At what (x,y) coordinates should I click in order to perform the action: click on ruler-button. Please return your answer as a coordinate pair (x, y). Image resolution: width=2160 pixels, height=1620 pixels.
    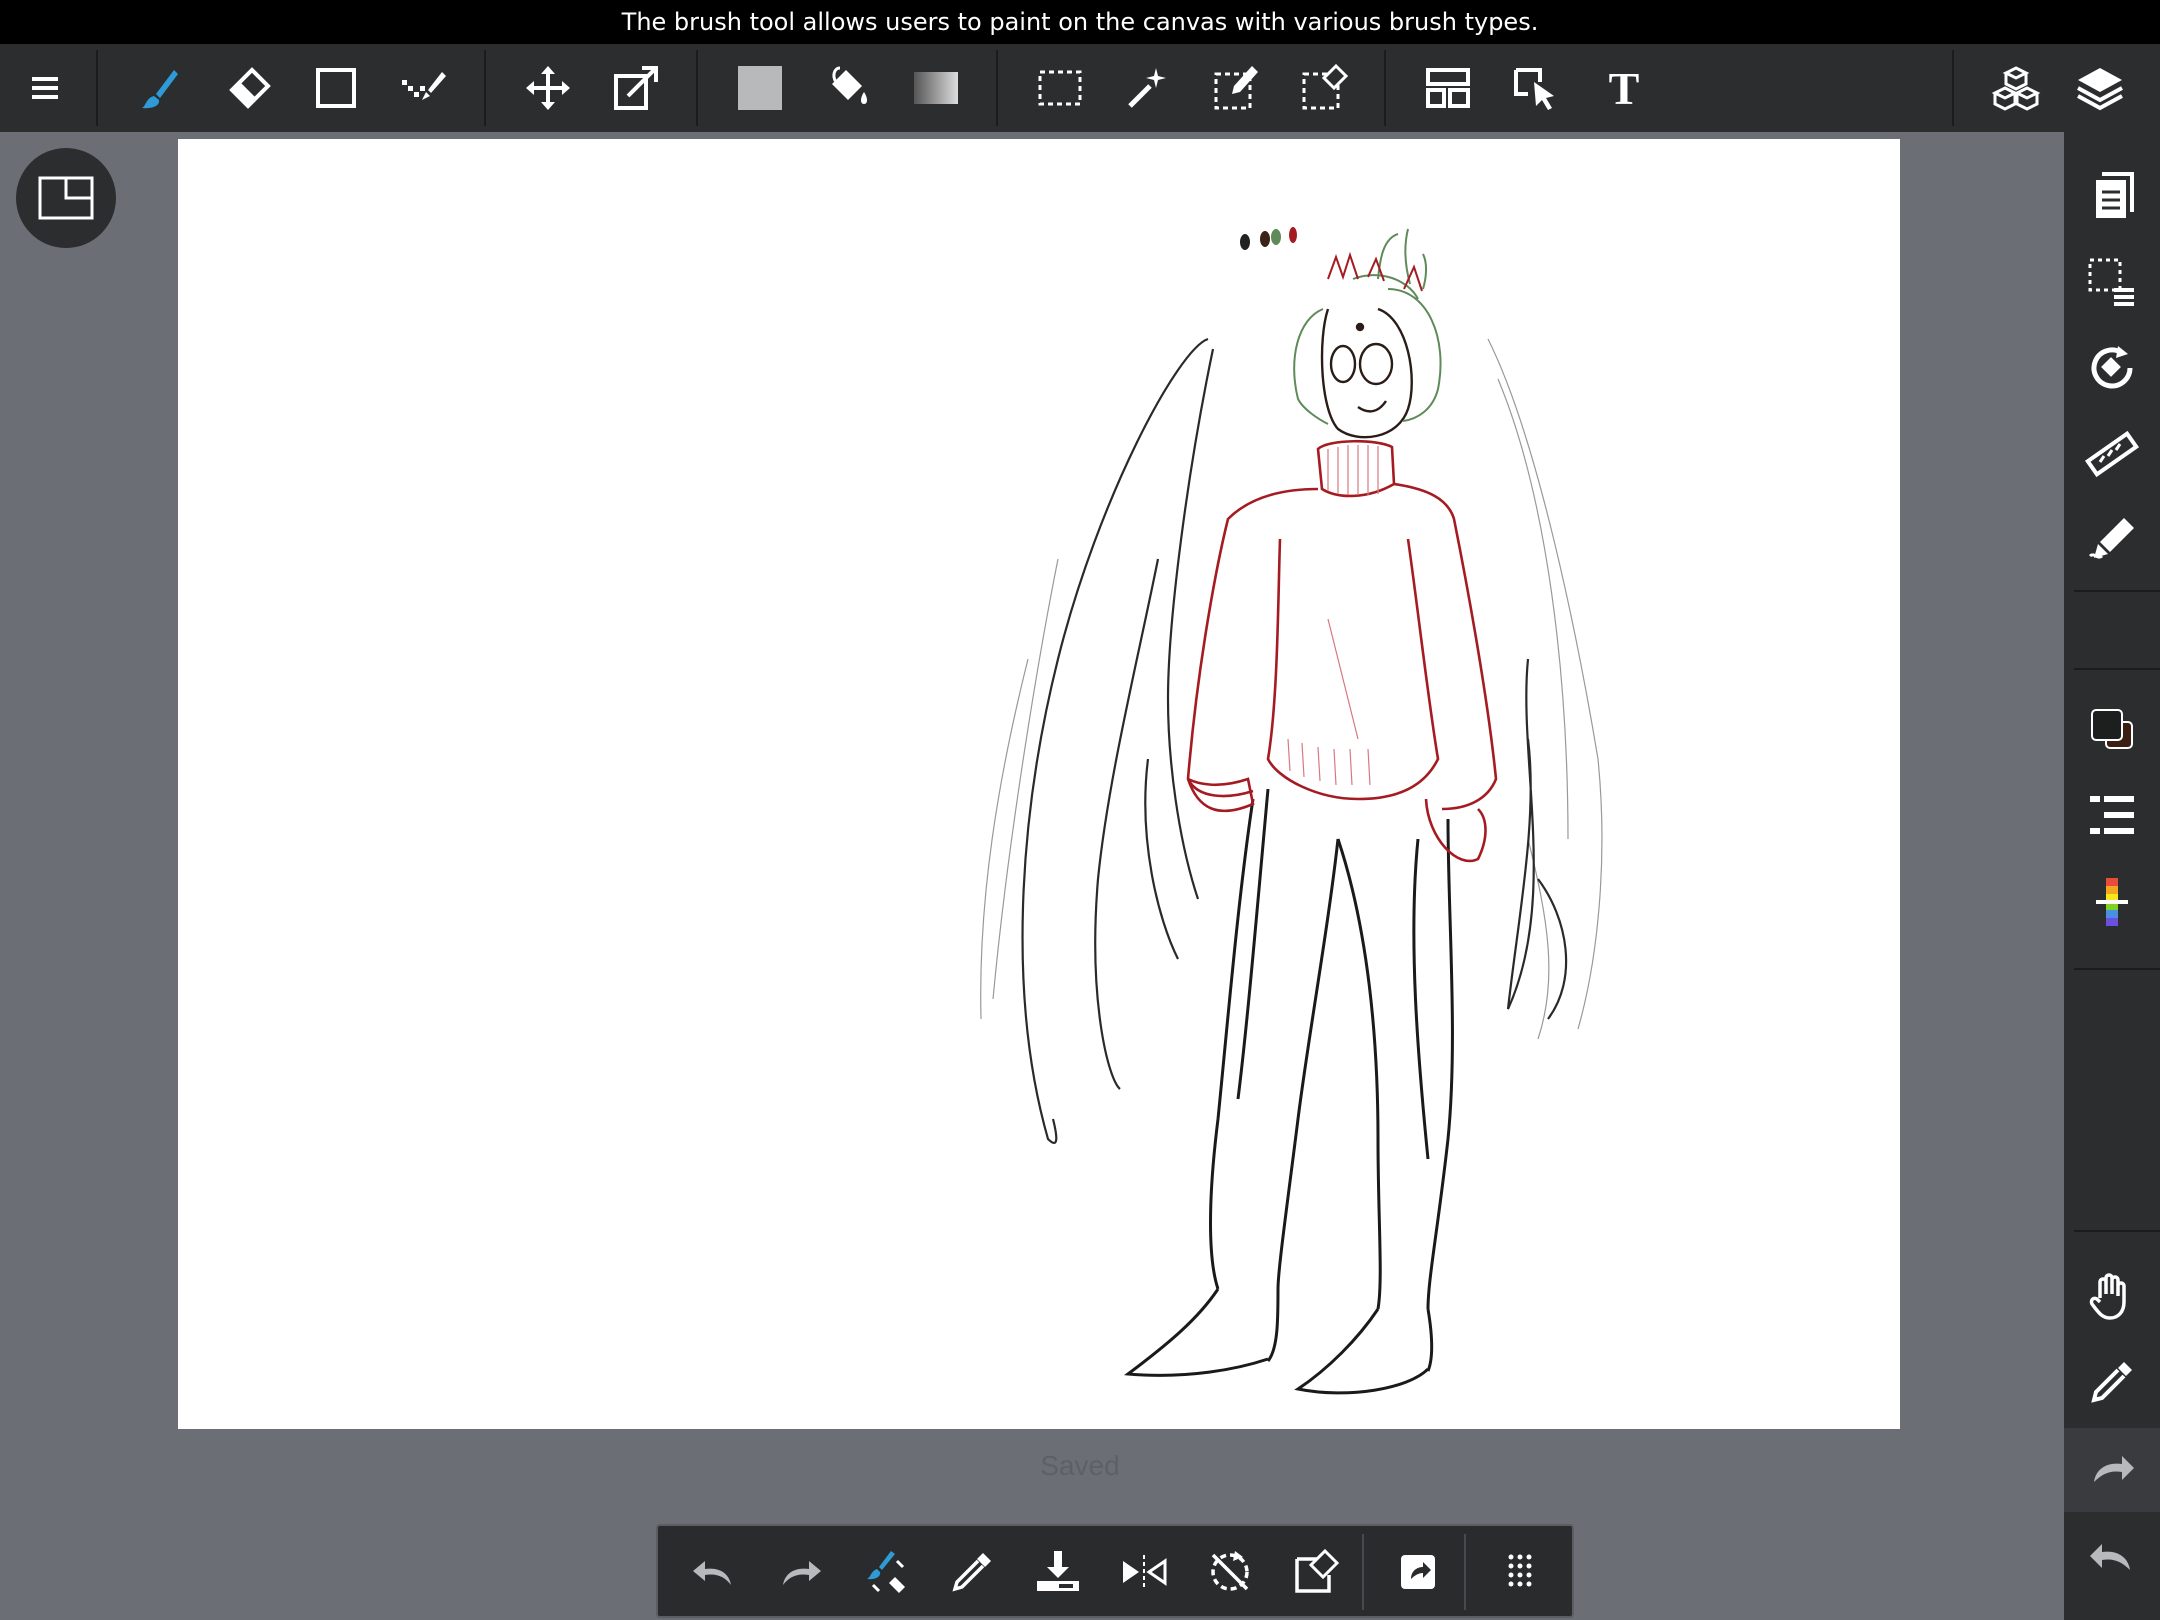
    Looking at the image, I should click on (2112, 454).